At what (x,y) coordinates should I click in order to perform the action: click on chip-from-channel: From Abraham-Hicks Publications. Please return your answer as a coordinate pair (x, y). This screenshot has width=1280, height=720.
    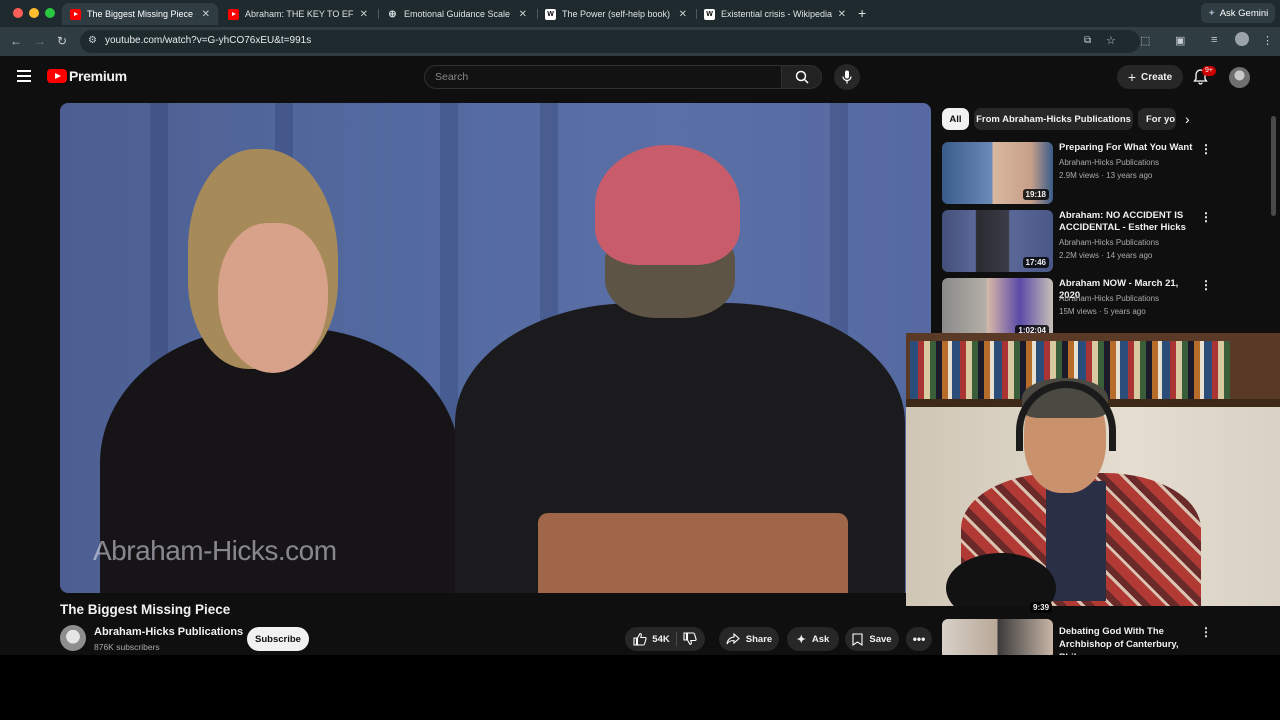
    Looking at the image, I should click on (1053, 119).